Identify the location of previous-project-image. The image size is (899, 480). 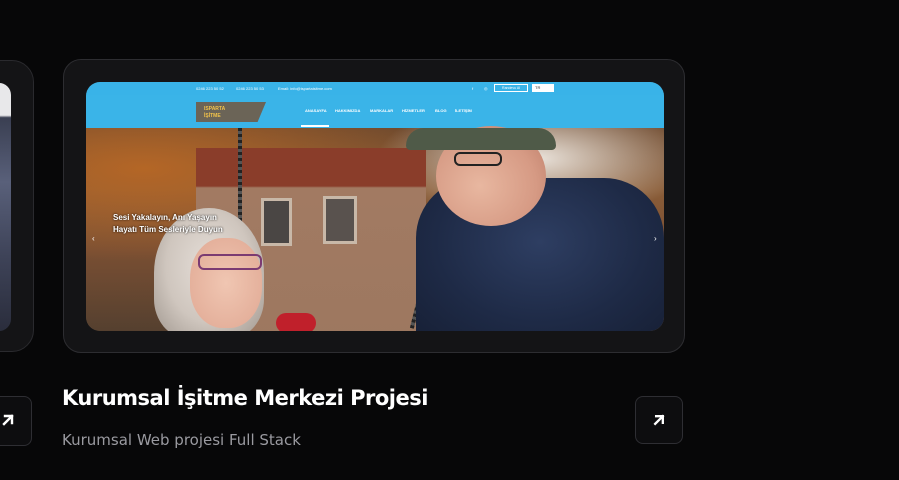
(5, 207).